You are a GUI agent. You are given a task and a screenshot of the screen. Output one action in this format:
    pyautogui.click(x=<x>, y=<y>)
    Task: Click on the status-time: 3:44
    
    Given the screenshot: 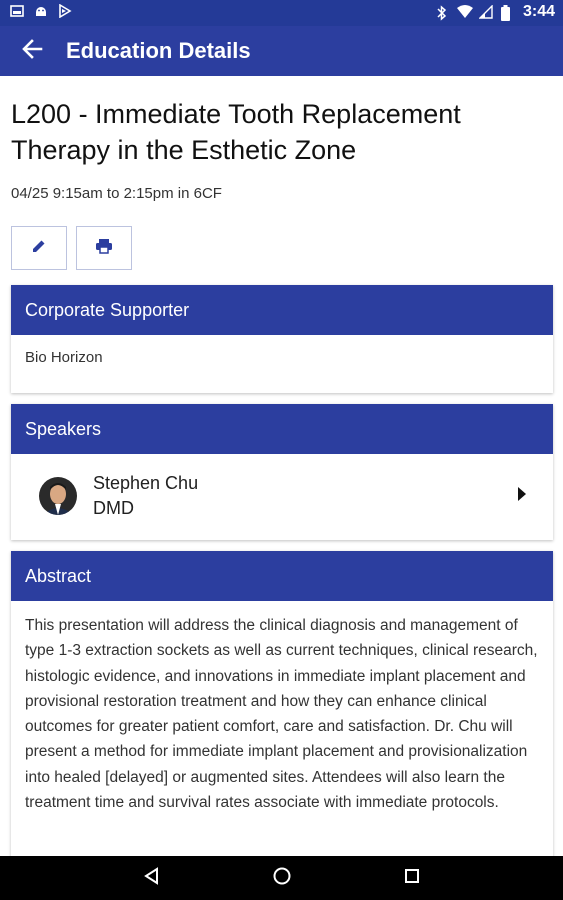 What is the action you would take?
    pyautogui.click(x=538, y=11)
    